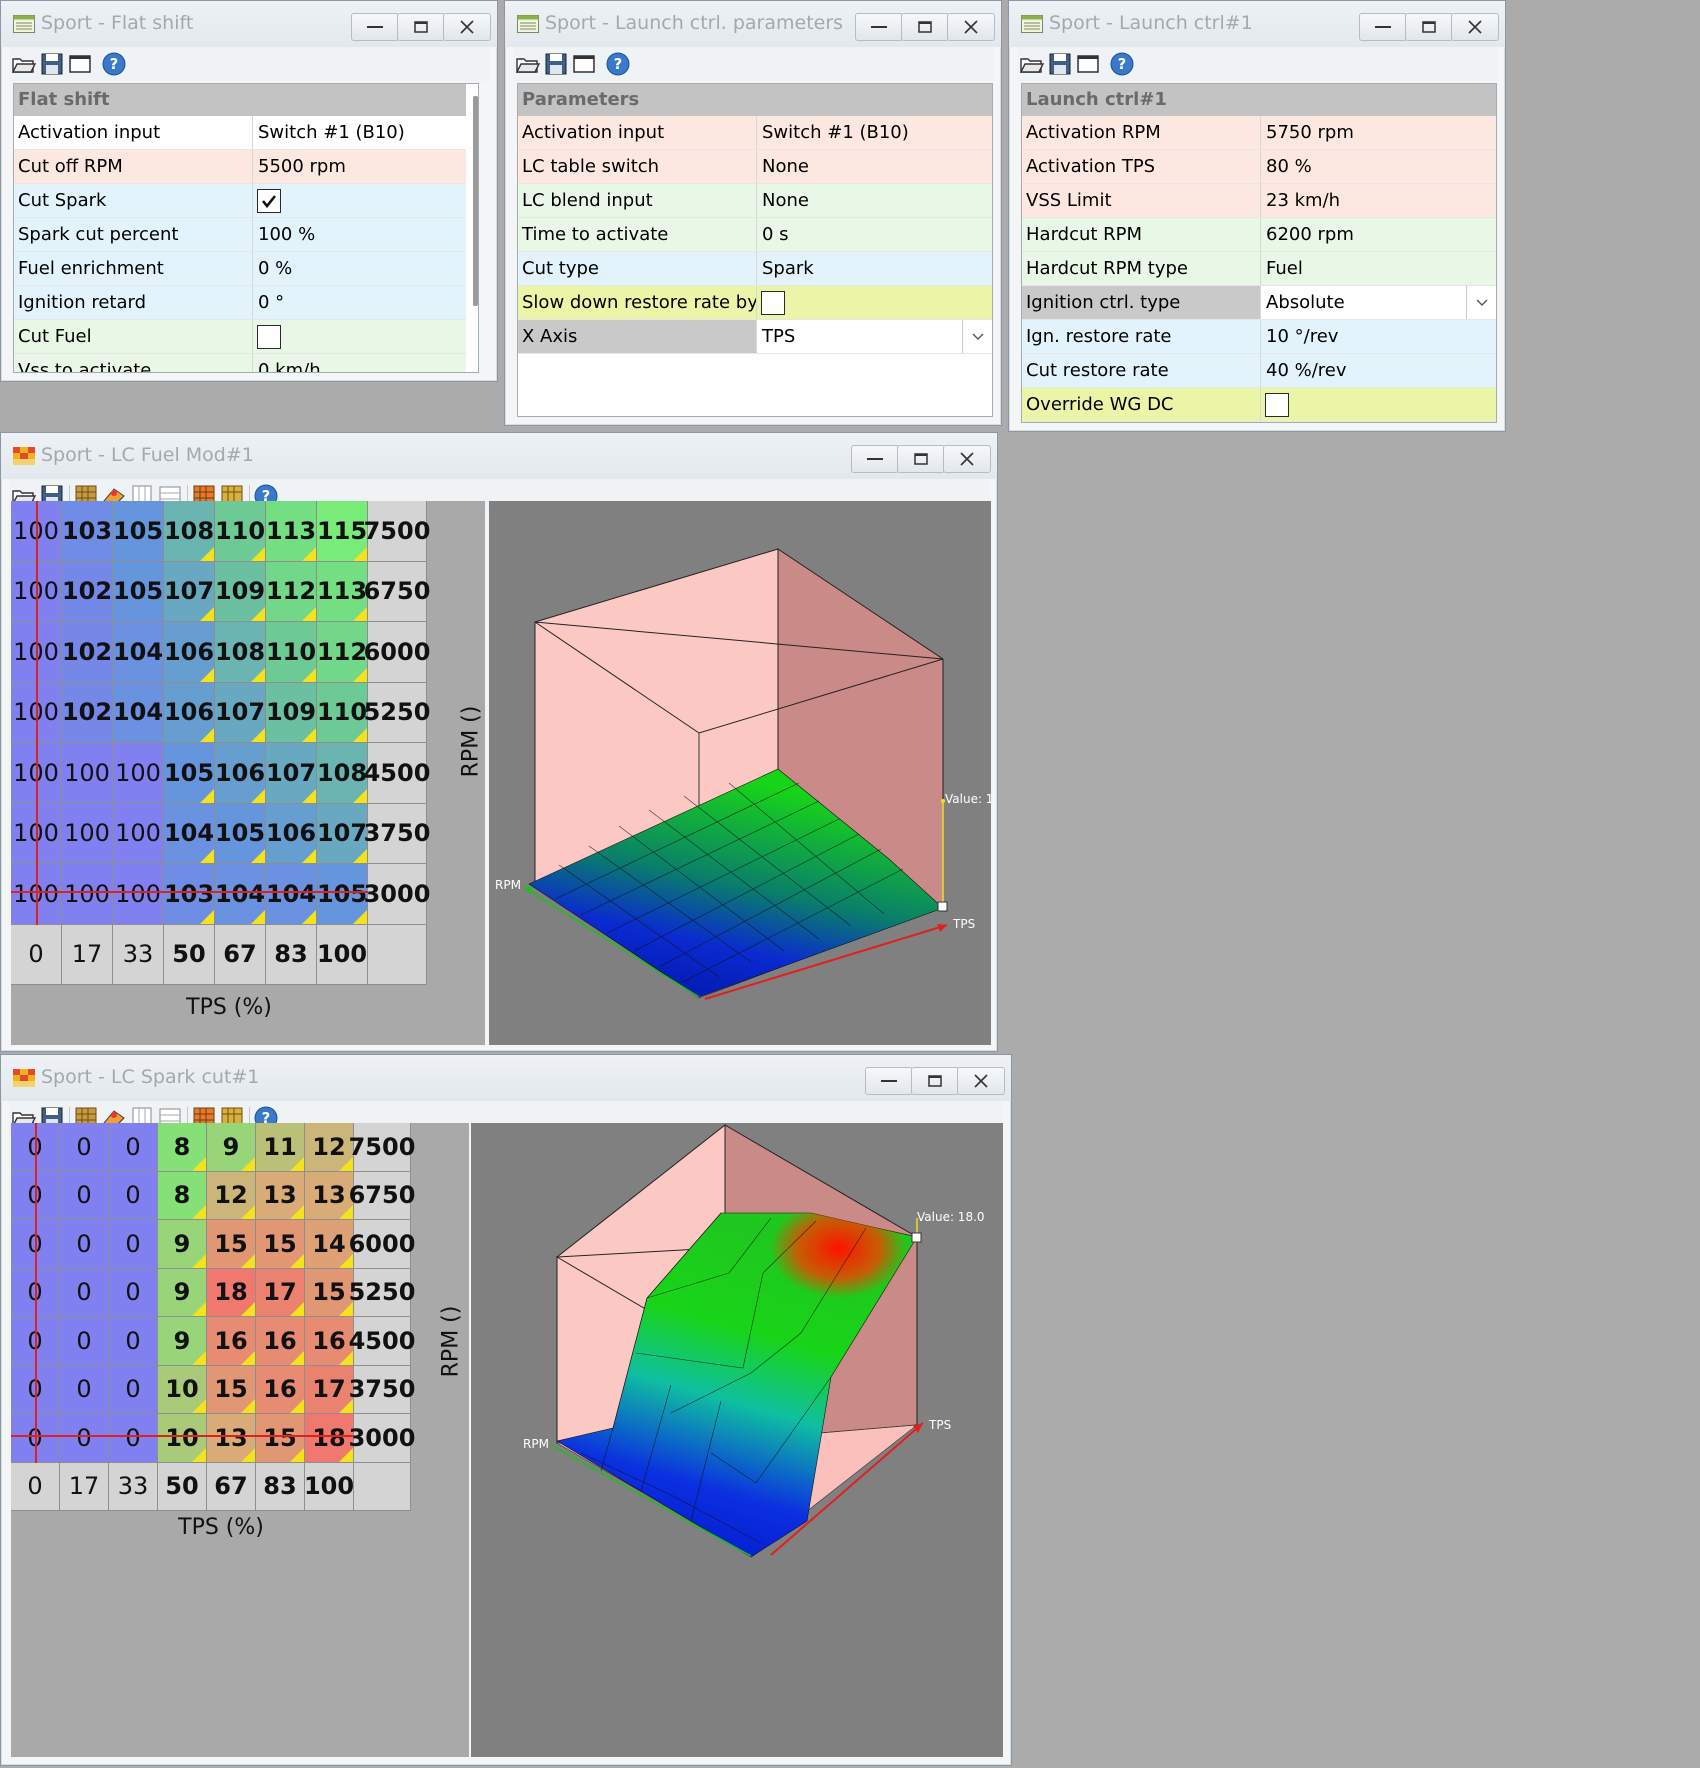 Image resolution: width=1700 pixels, height=1768 pixels. What do you see at coordinates (1378, 370) in the screenshot?
I see `property-value: 40 %/rev` at bounding box center [1378, 370].